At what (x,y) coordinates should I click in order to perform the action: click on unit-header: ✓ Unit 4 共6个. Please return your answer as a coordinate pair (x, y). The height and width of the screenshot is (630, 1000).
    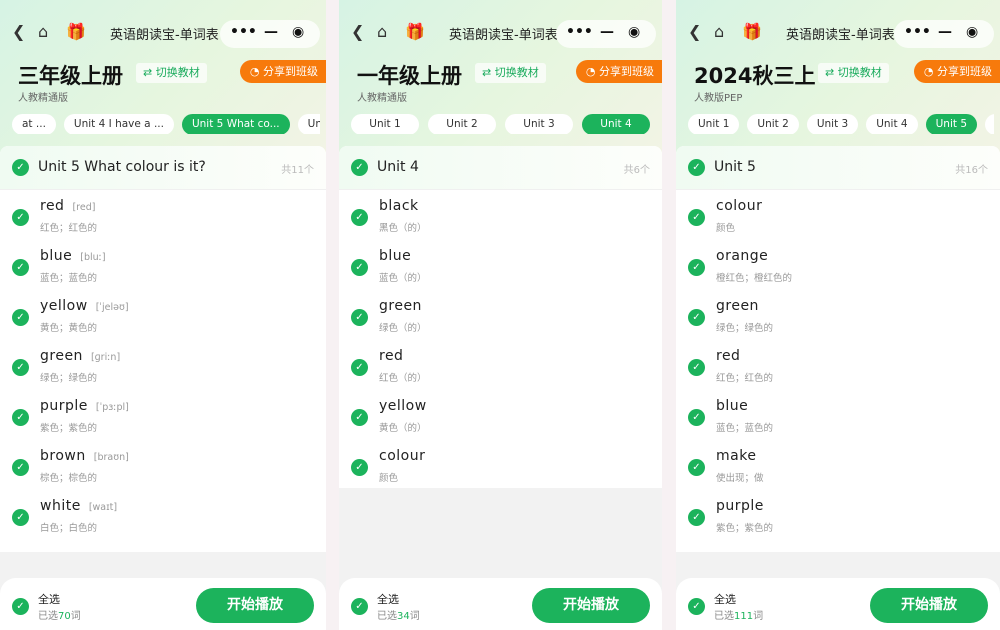
    Looking at the image, I should click on (500, 168).